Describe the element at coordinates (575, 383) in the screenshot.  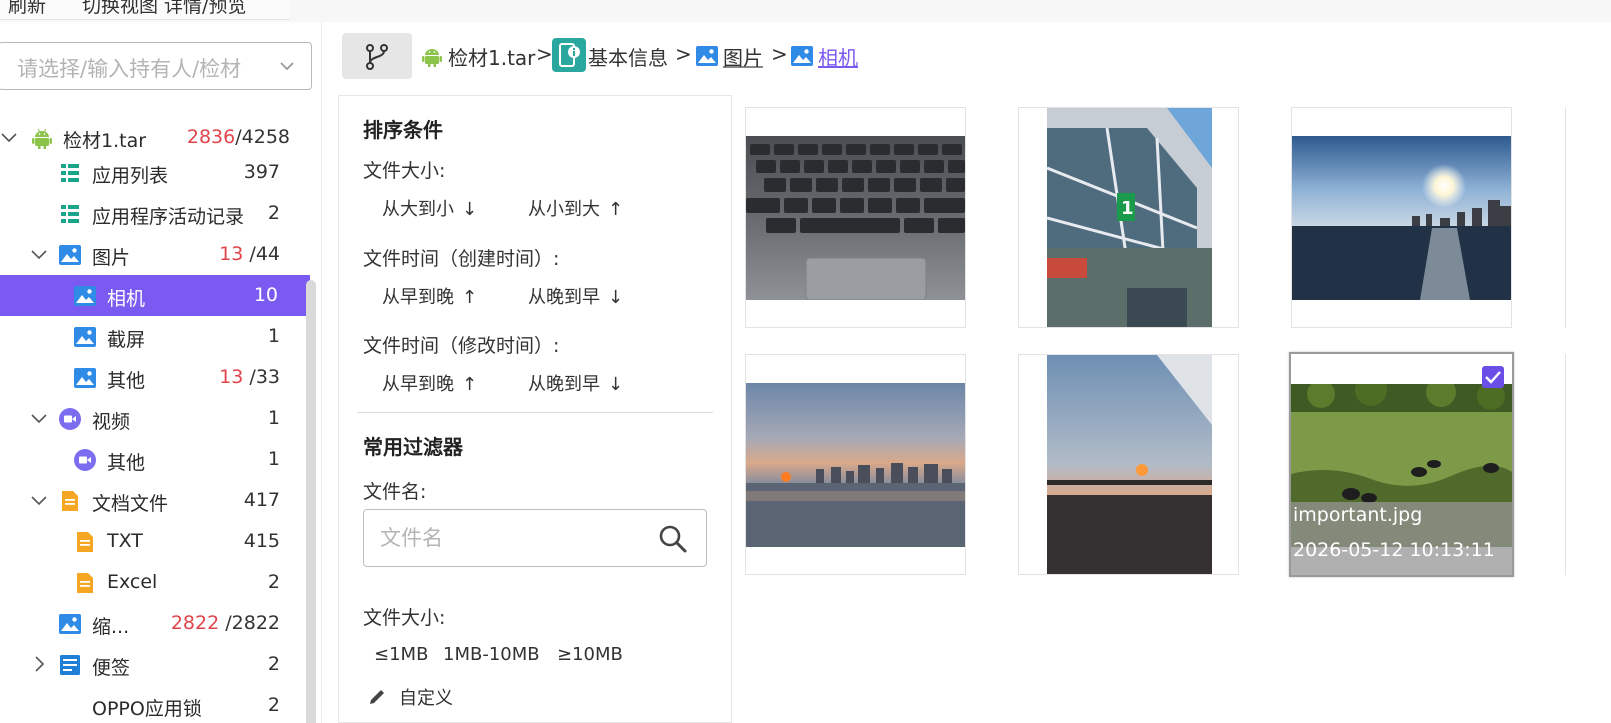
I see `sort-mtime-desc-option: 从晚到早 ↓` at that location.